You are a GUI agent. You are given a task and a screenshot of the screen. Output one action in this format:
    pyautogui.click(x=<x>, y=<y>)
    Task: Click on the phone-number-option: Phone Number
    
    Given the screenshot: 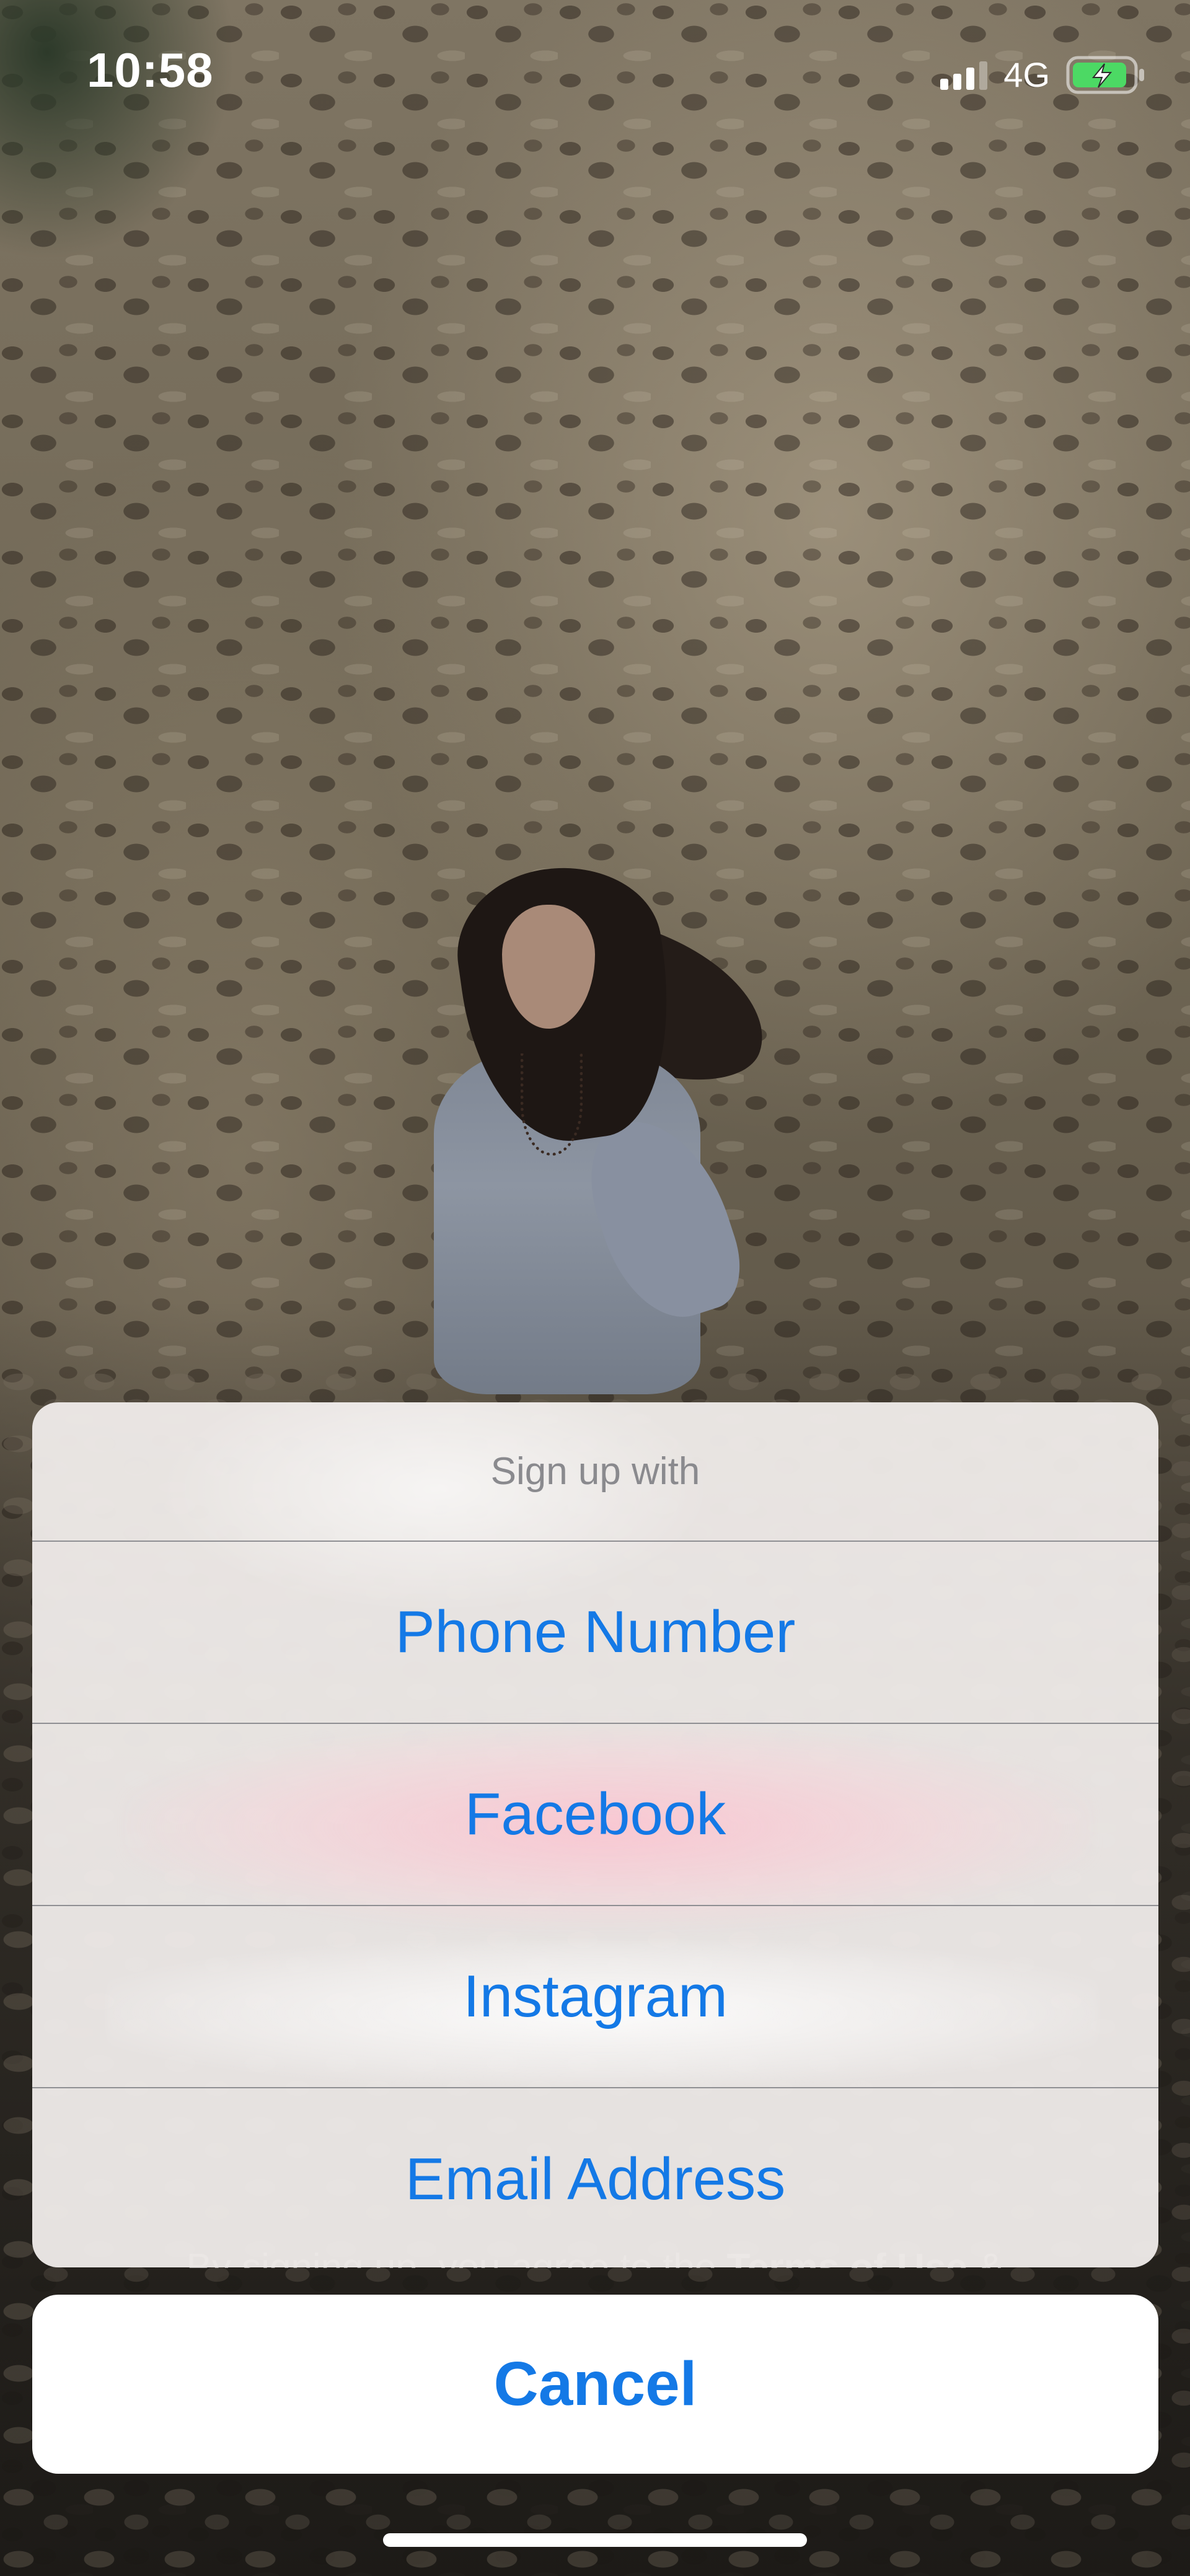 What is the action you would take?
    pyautogui.click(x=595, y=1633)
    